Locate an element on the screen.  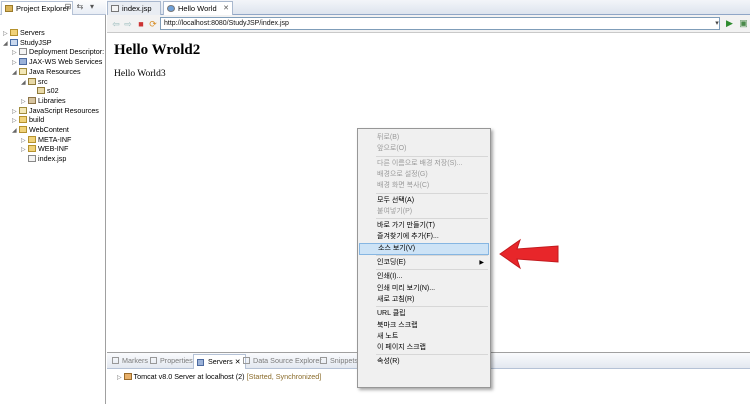
descriptor-icon is located at coordinates (23, 52).